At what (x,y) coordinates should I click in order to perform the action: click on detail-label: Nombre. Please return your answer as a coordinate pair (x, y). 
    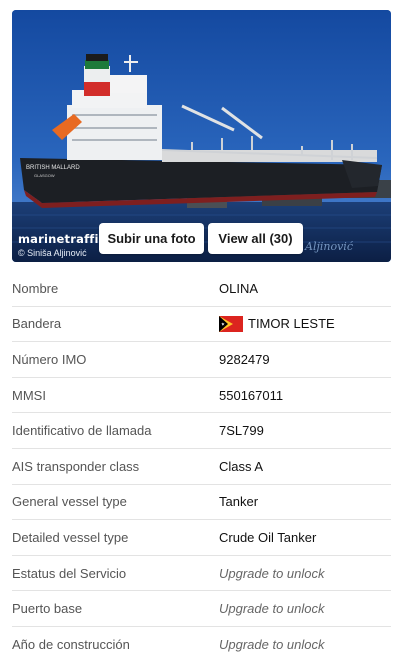
    Looking at the image, I should click on (35, 288).